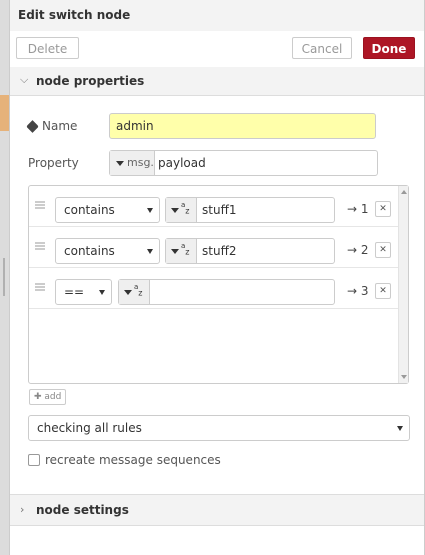  What do you see at coordinates (47, 48) in the screenshot?
I see `delete-button: Delete` at bounding box center [47, 48].